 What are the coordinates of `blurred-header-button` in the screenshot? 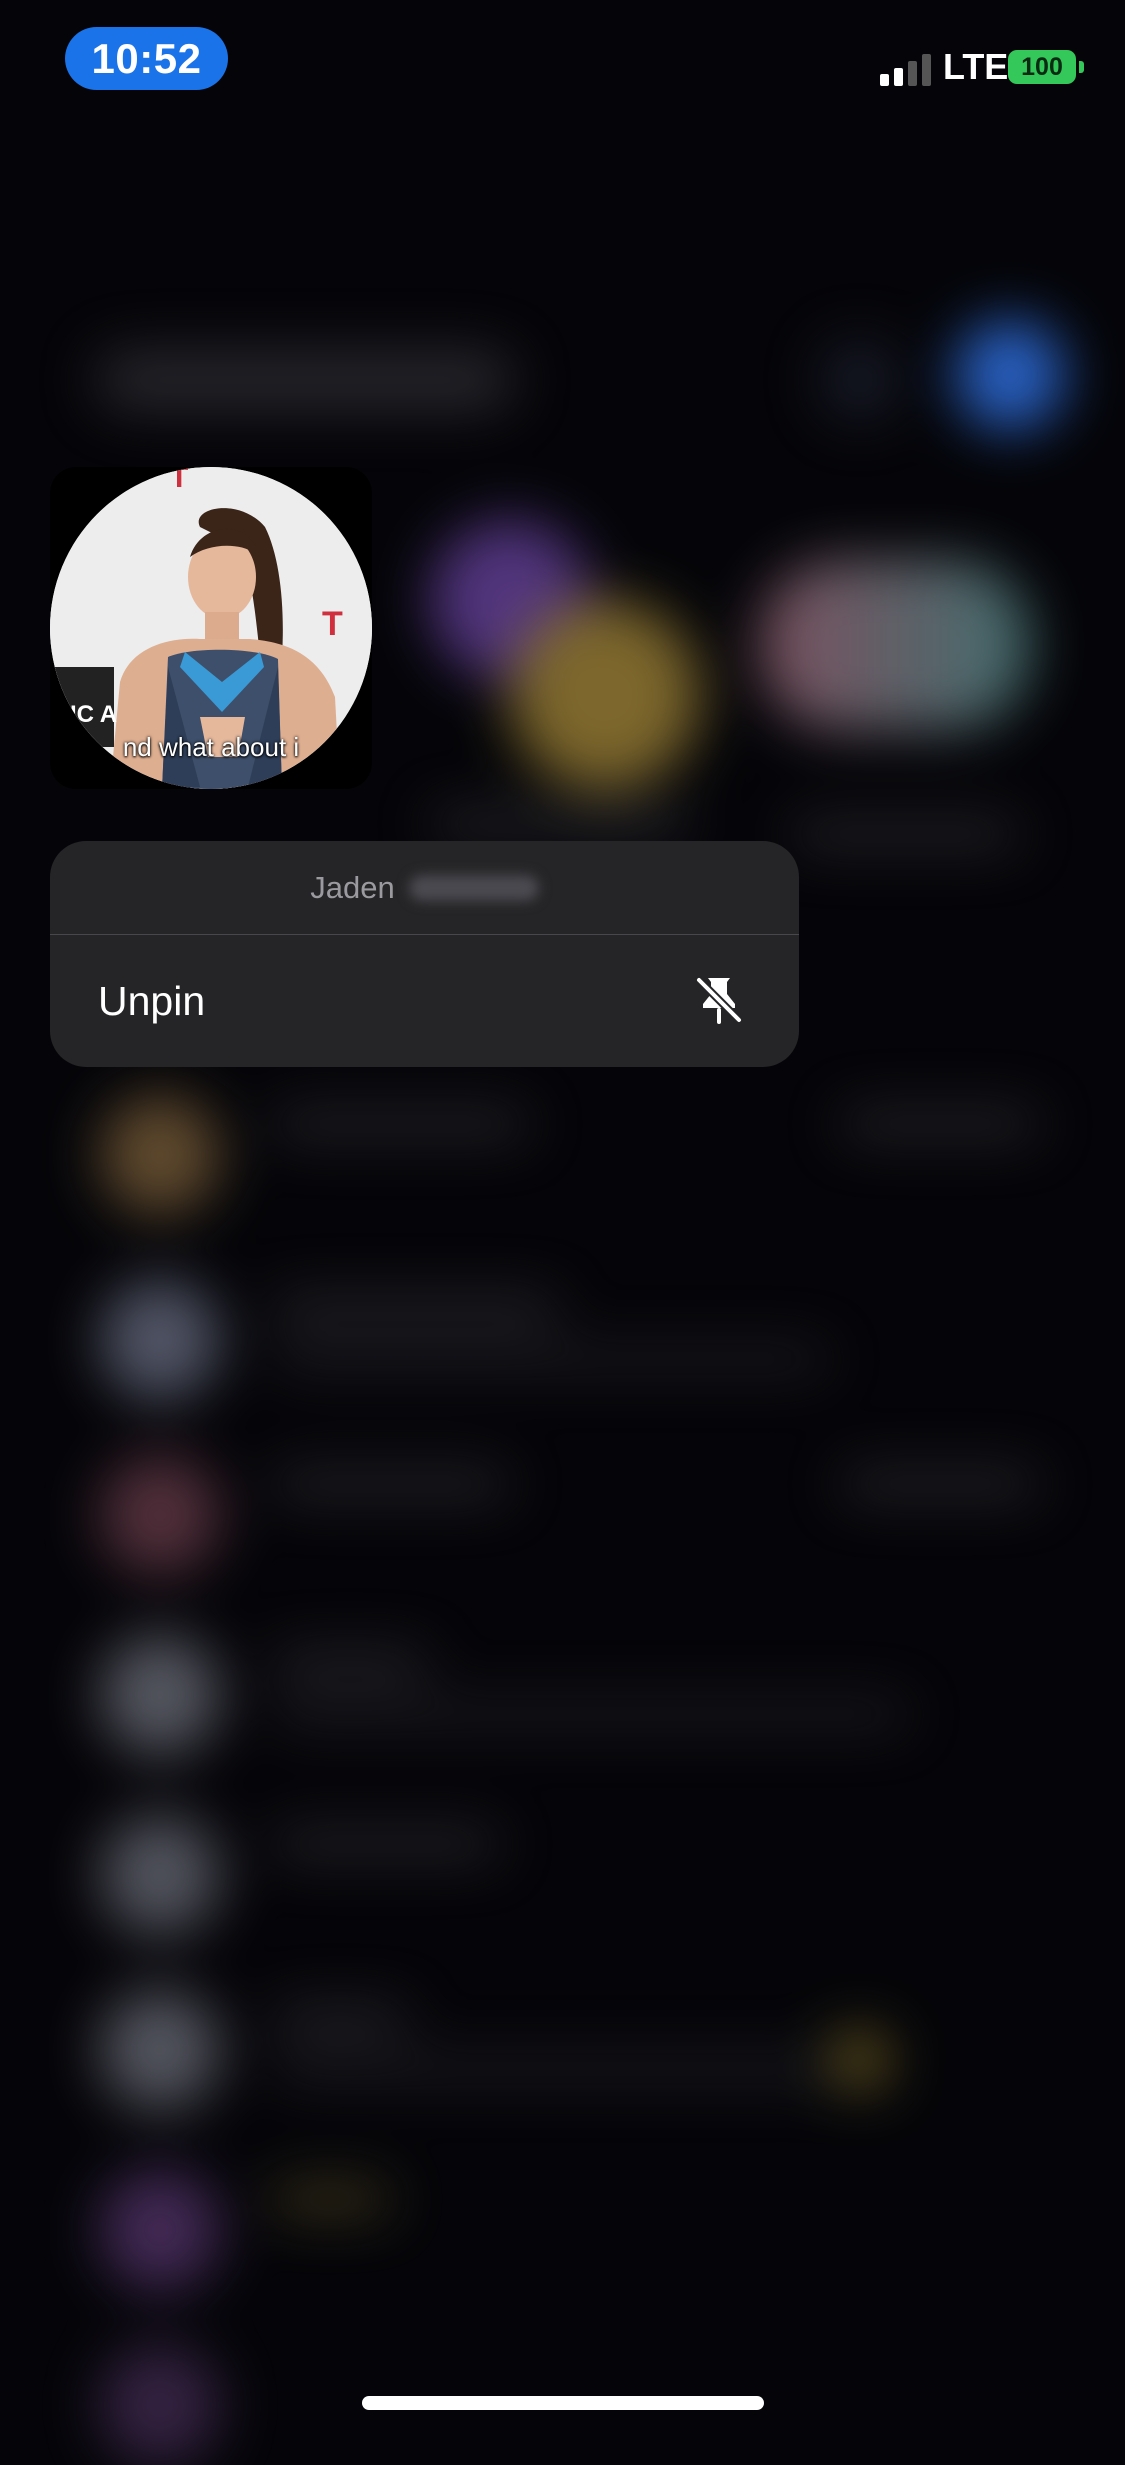 It's located at (860, 380).